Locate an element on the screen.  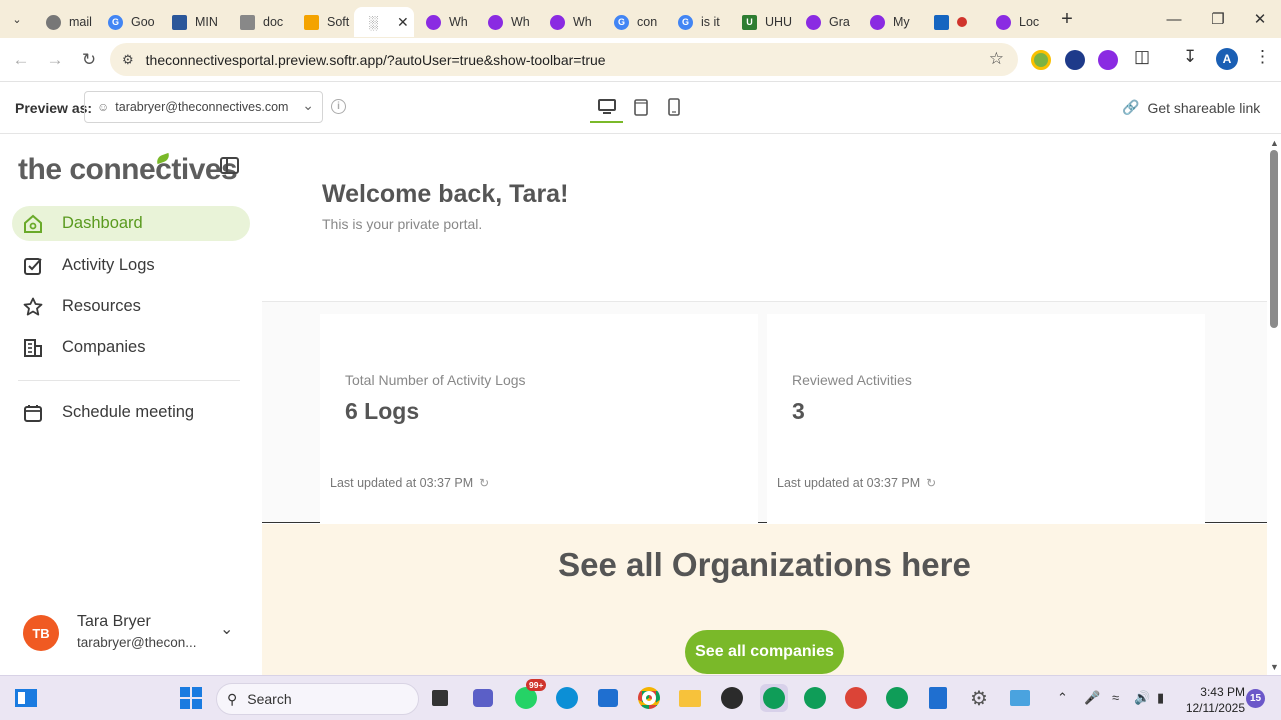
sidebar-item-activity-logs: Activity Logs is located at coordinates (131, 265).